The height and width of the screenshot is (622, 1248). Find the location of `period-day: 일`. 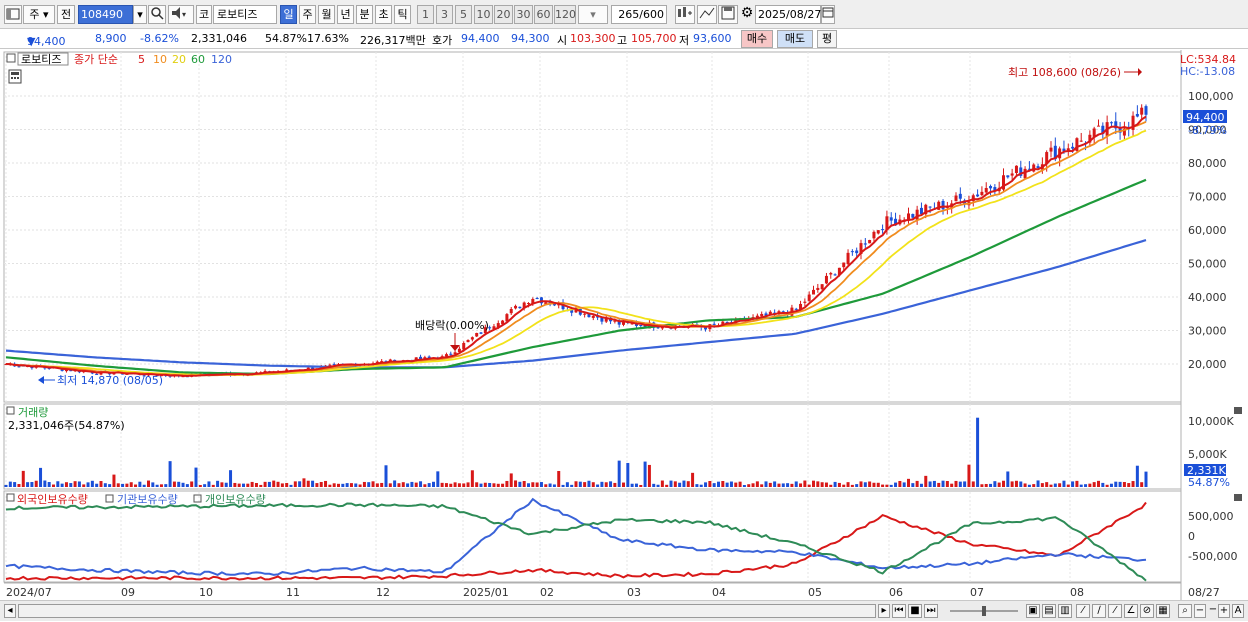

period-day: 일 is located at coordinates (288, 14).